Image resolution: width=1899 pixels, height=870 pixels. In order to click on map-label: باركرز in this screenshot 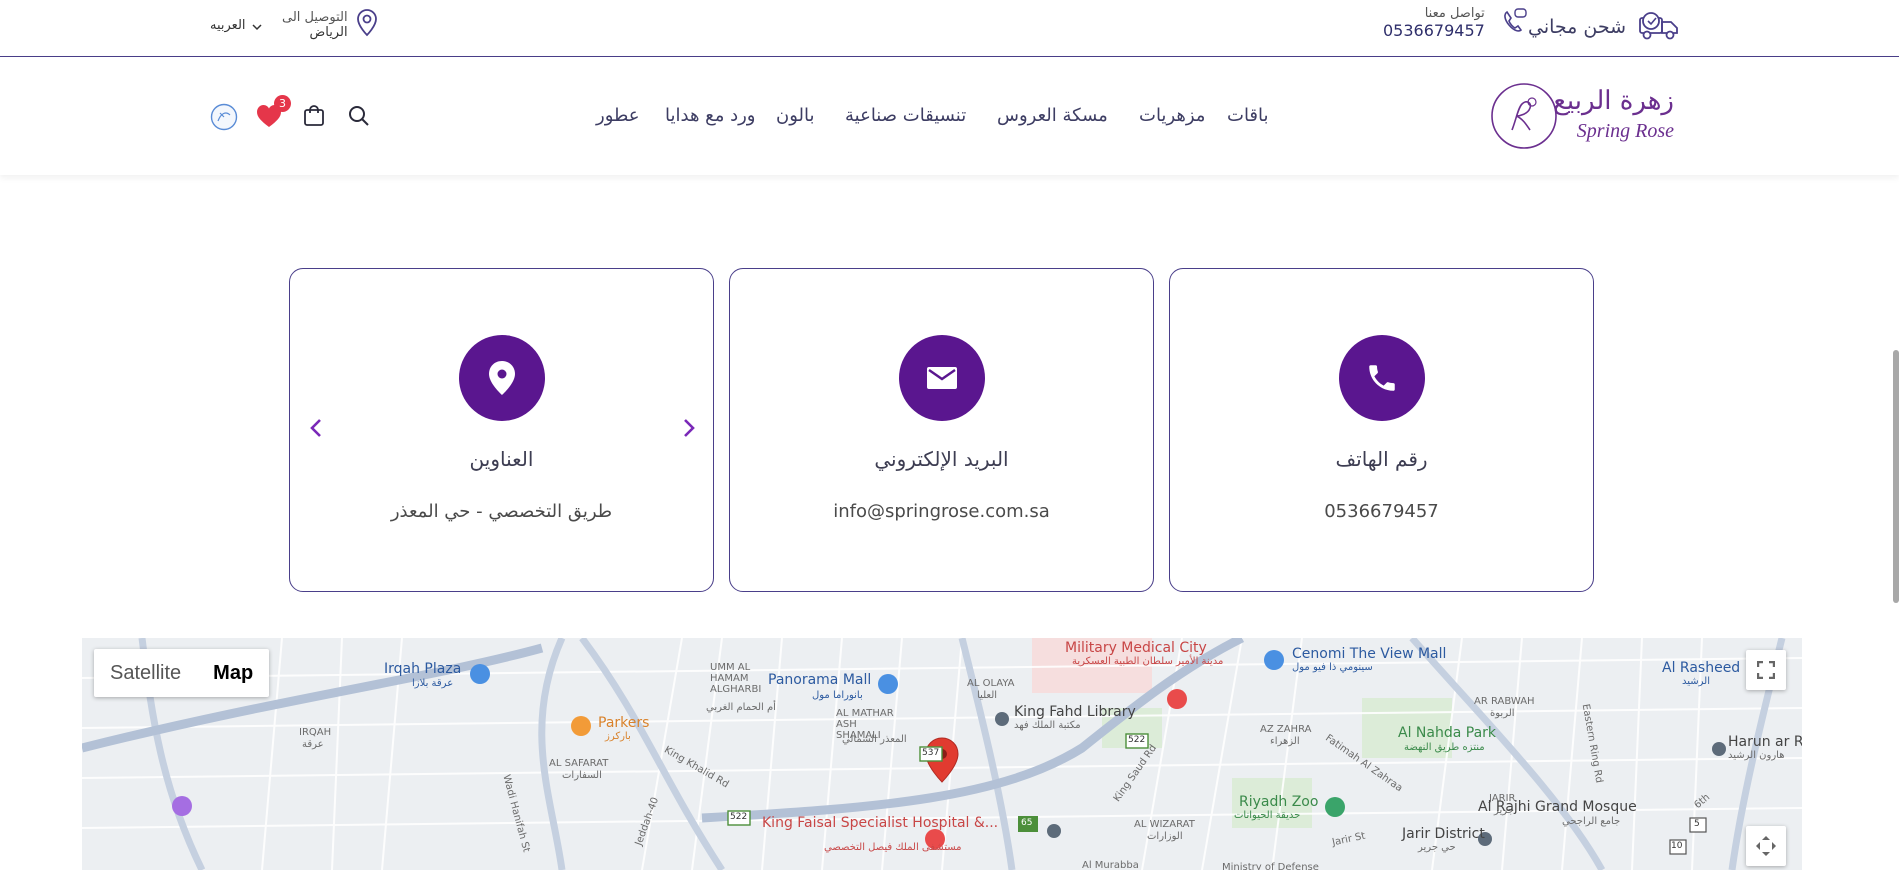, I will do `click(618, 736)`.